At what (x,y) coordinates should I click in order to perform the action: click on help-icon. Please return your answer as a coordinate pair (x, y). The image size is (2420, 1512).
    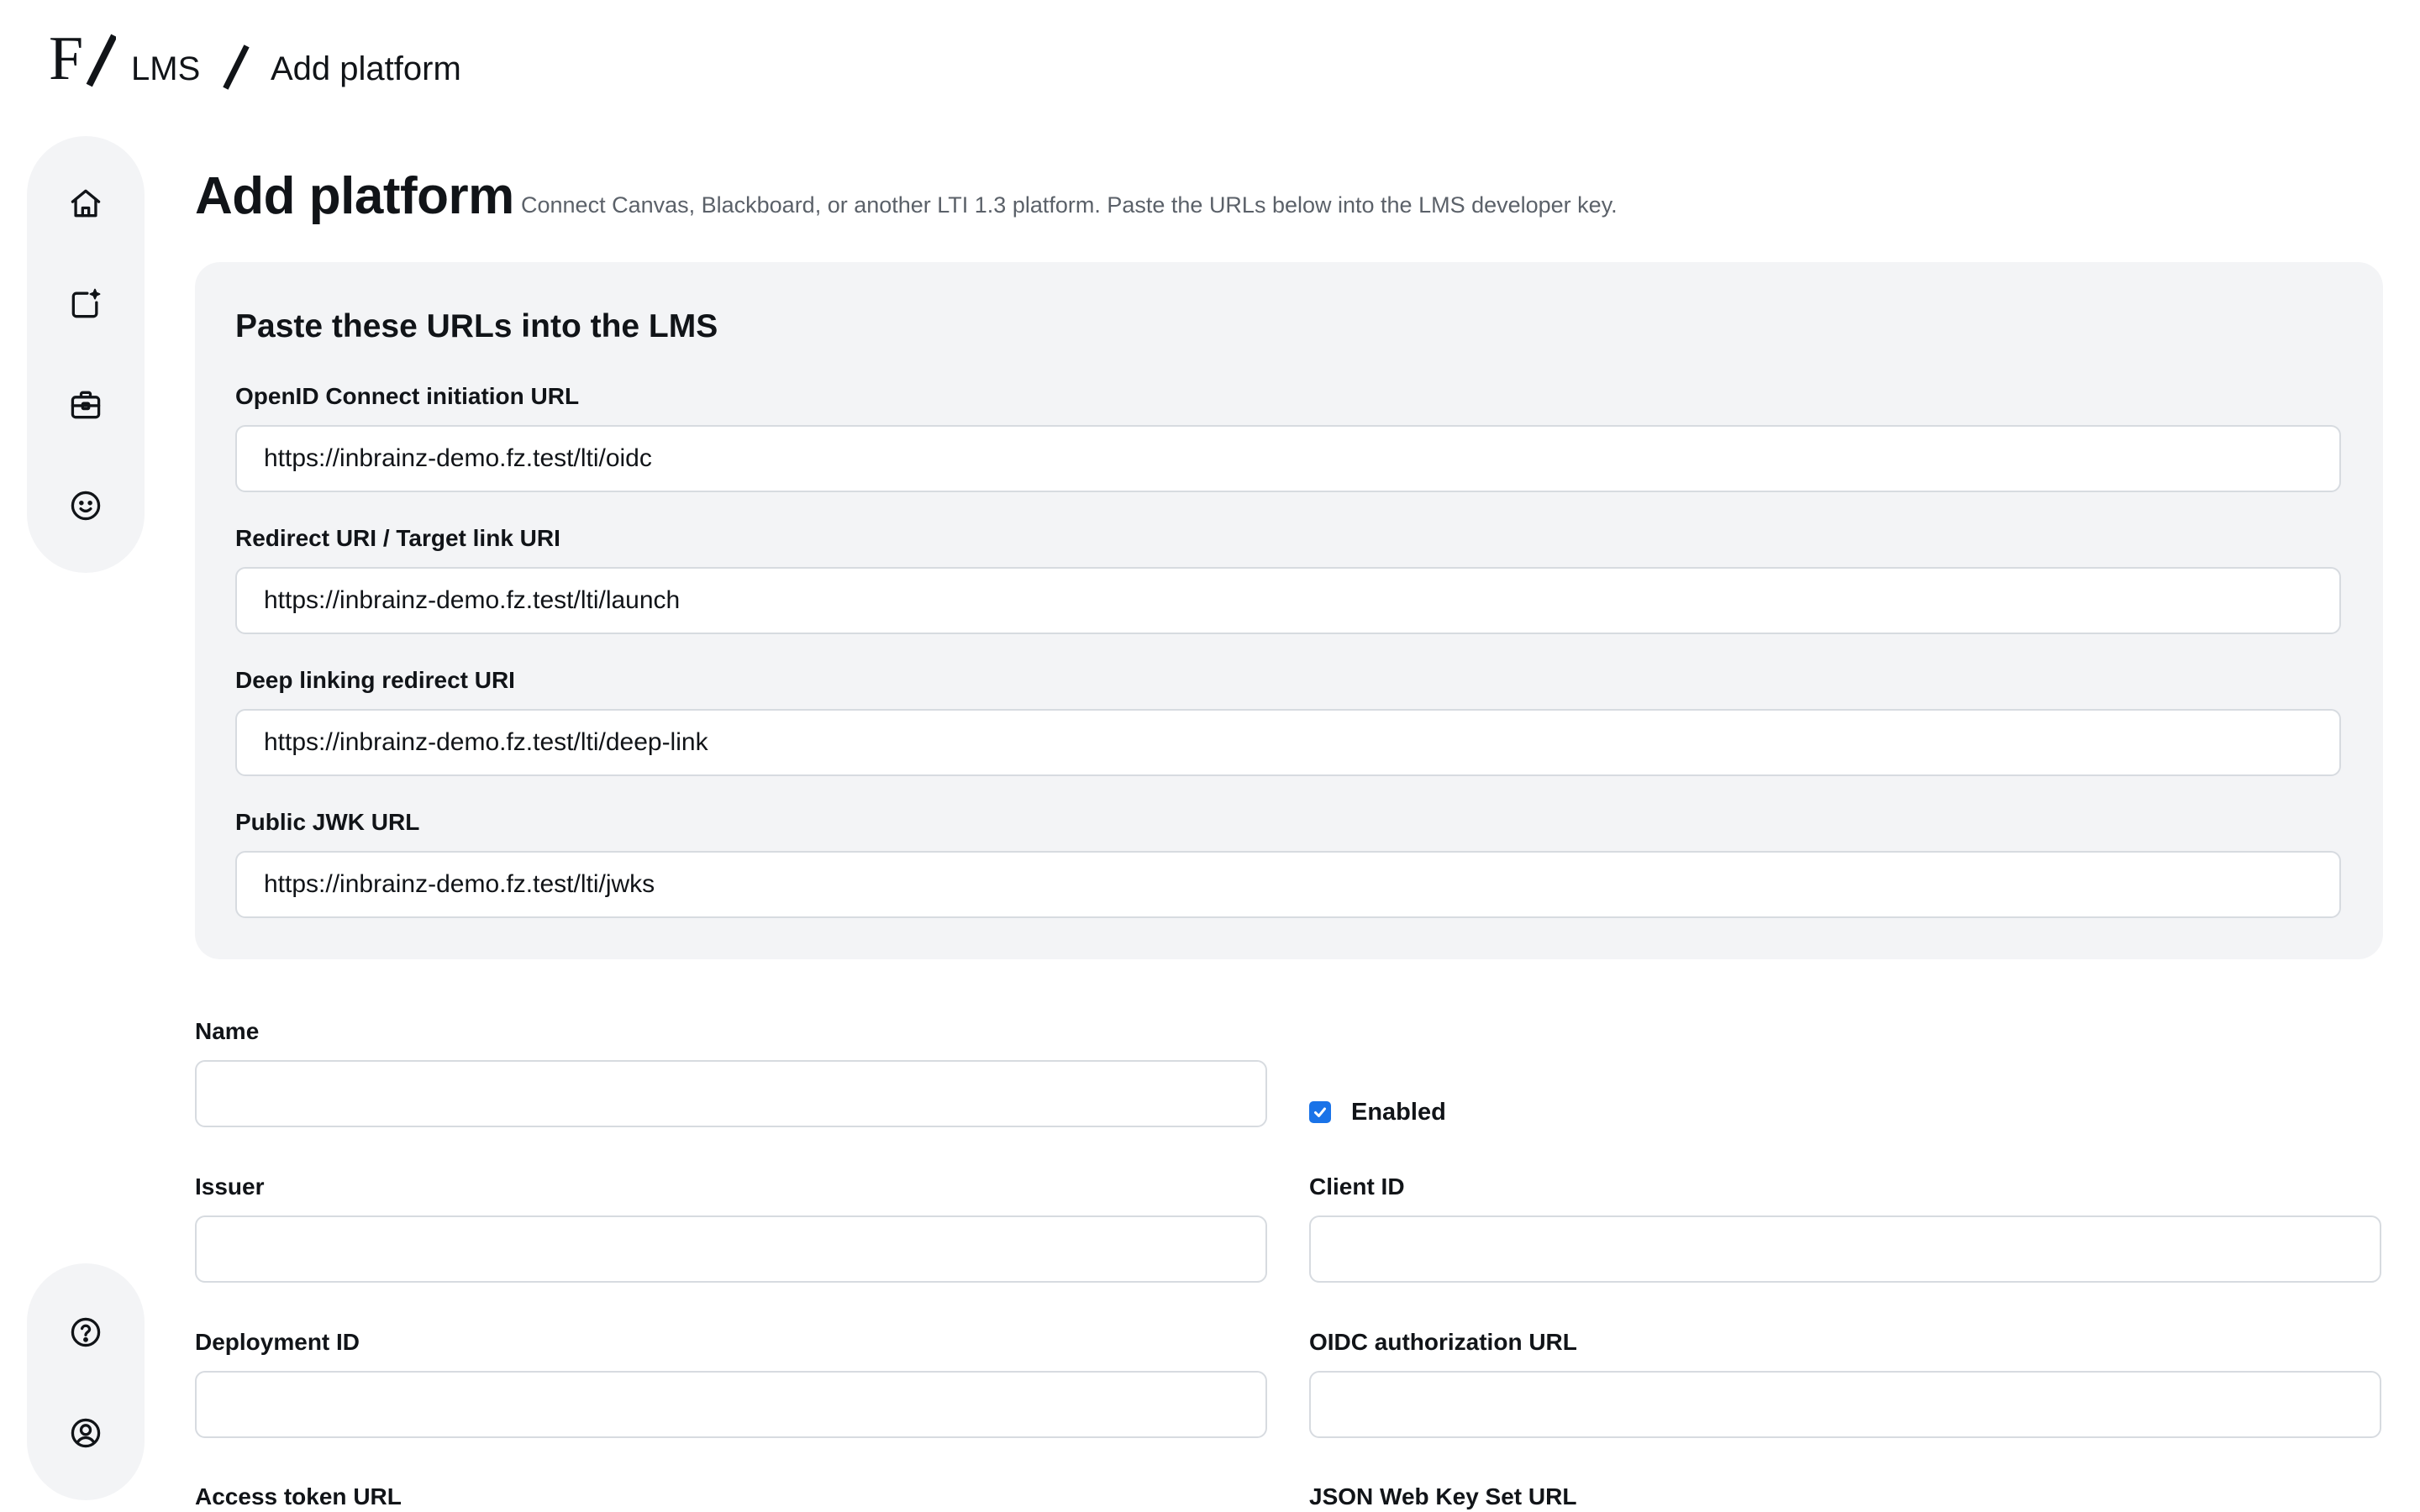
    Looking at the image, I should click on (86, 1332).